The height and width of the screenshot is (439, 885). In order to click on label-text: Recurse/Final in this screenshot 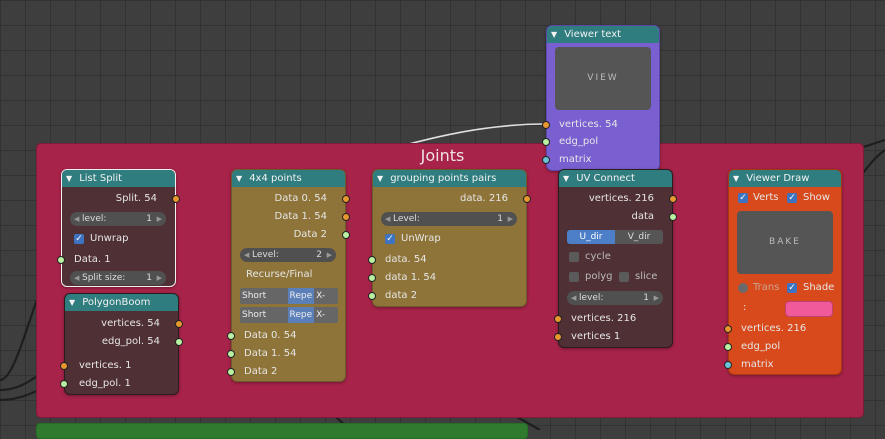, I will do `click(279, 274)`.